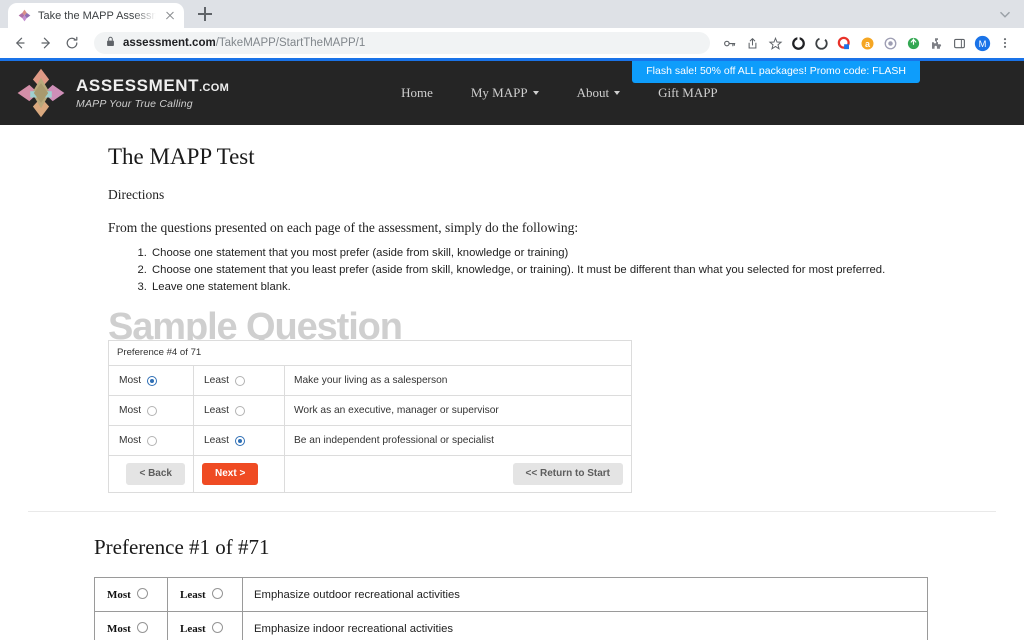 This screenshot has width=1024, height=640. Describe the element at coordinates (417, 93) in the screenshot. I see `nav-item-home: Home` at that location.